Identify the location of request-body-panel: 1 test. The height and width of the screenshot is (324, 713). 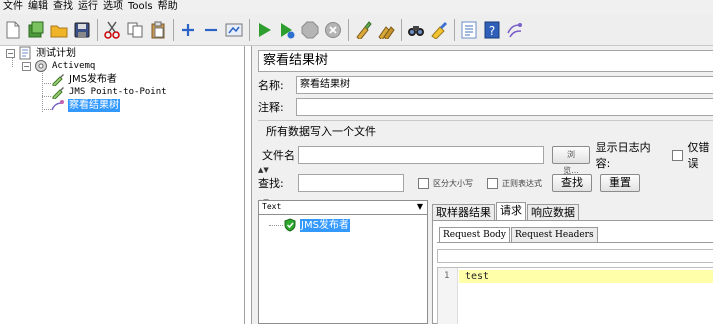
(575, 283).